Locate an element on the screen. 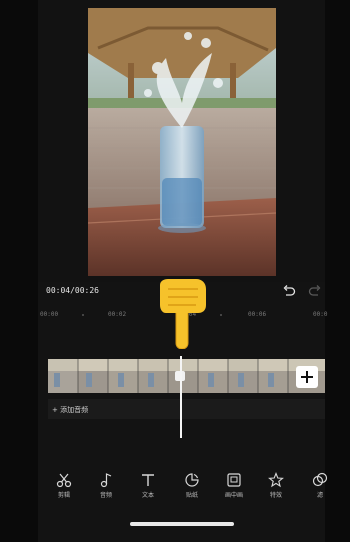 This screenshot has height=542, width=350. tool-label: 画中画 is located at coordinates (233, 495).